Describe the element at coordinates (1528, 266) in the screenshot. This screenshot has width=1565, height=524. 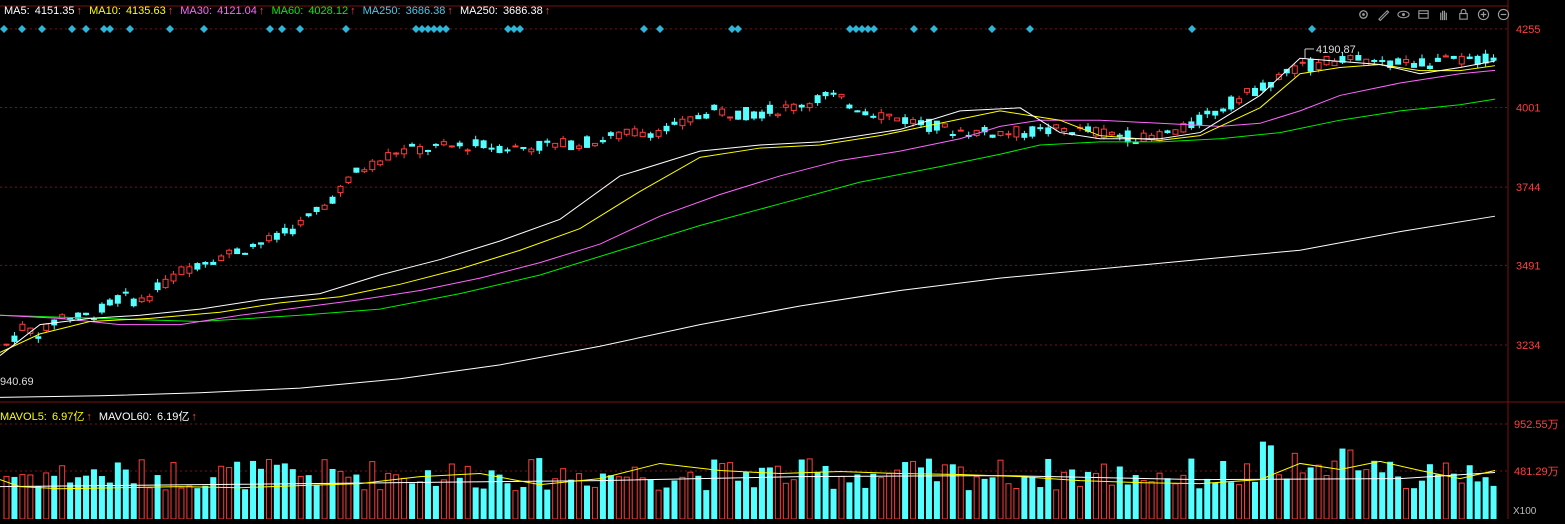
I see `price-tick-label: 3491` at that location.